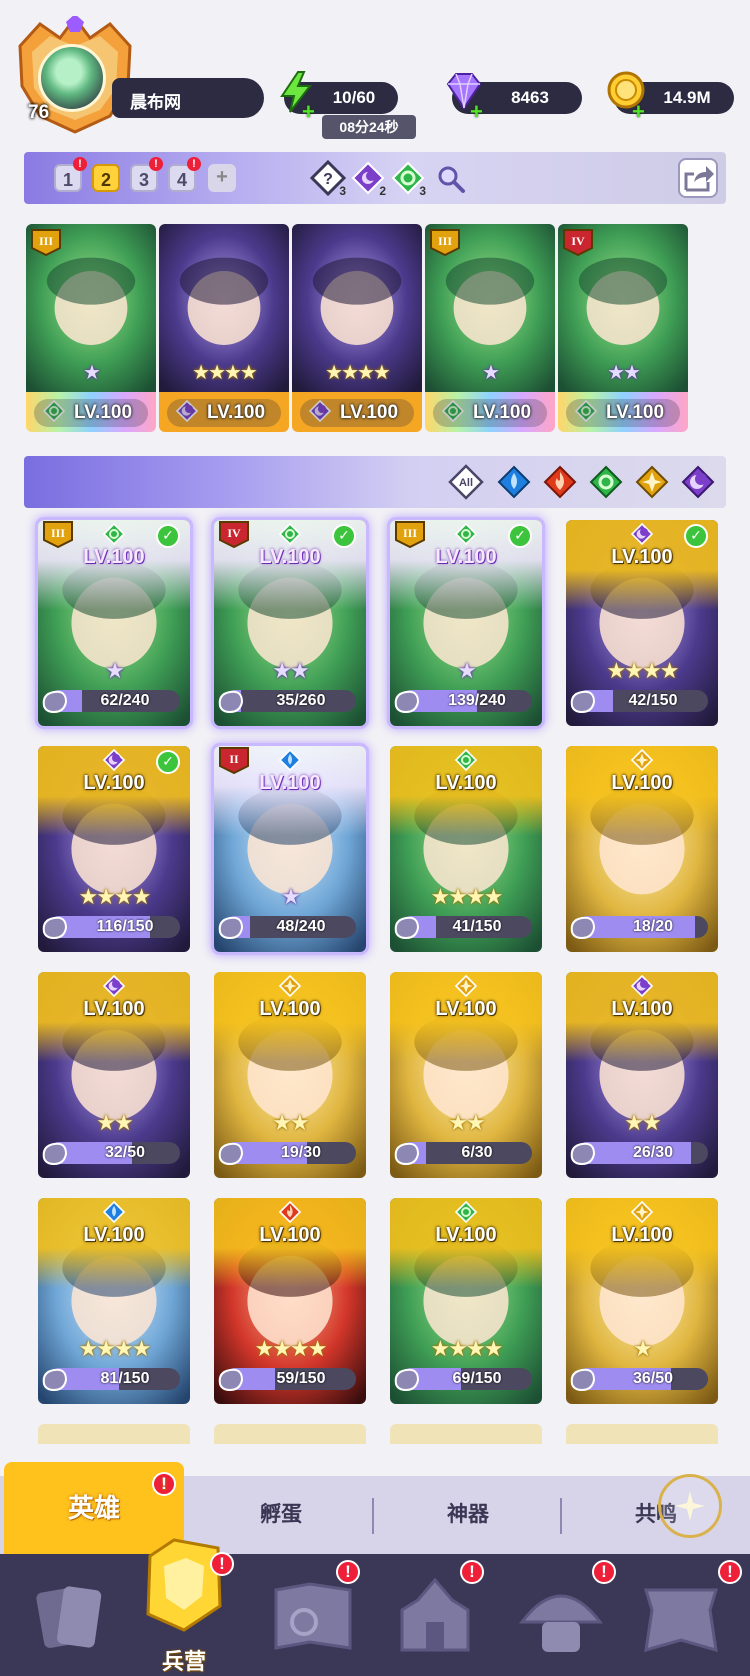 The height and width of the screenshot is (1676, 750). I want to click on tab-resonance: 共鸣, so click(656, 1515).